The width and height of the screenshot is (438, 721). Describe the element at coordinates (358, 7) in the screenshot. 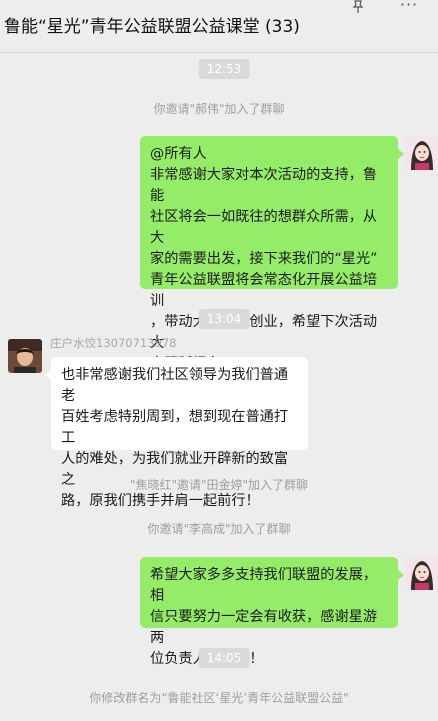

I see `pin-icon` at that location.